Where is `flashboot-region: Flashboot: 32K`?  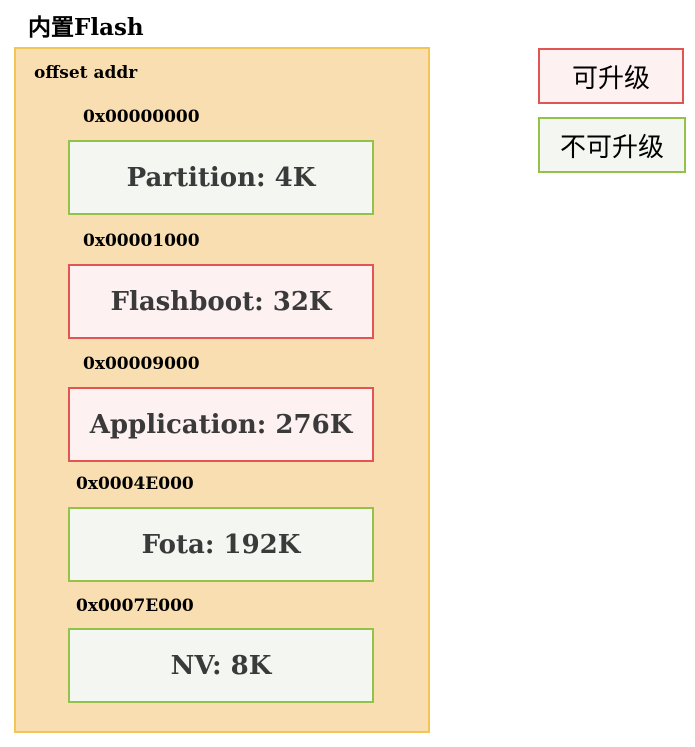 flashboot-region: Flashboot: 32K is located at coordinates (221, 301).